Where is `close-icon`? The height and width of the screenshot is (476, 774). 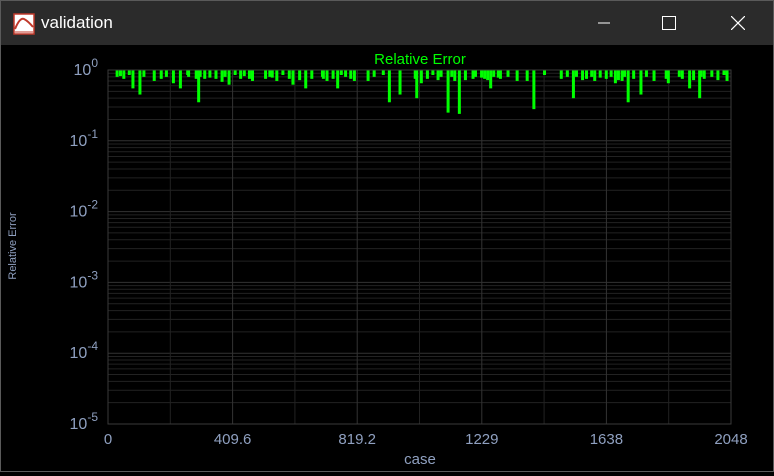 close-icon is located at coordinates (738, 23).